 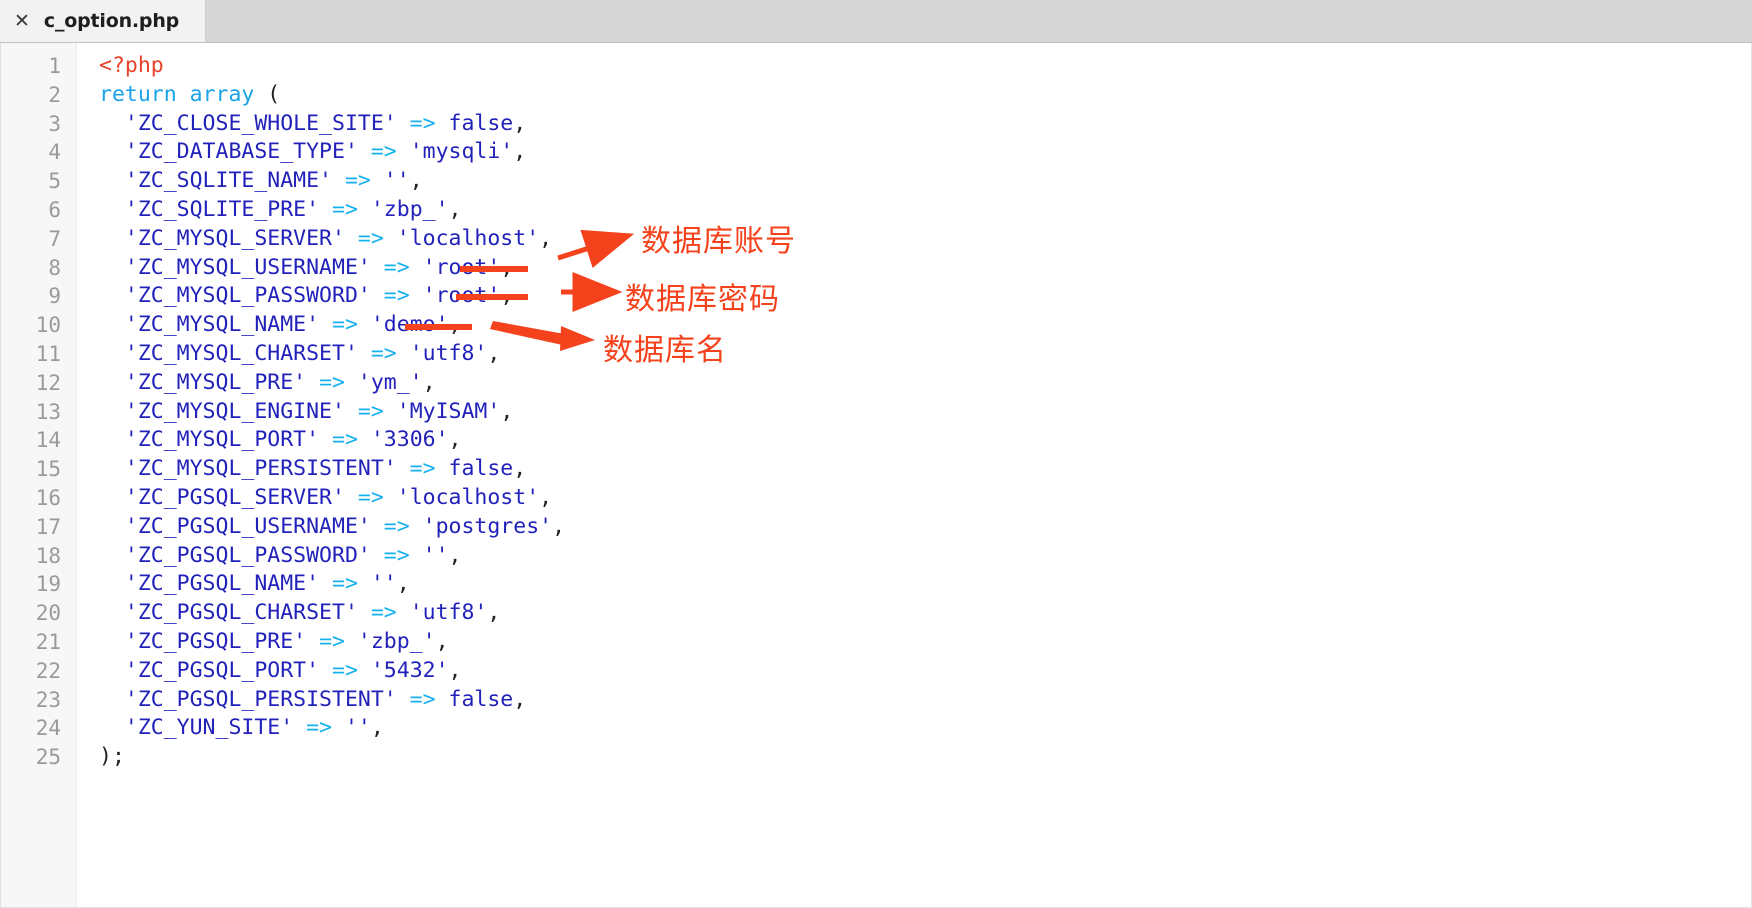 What do you see at coordinates (48, 526) in the screenshot?
I see `line-number: 17` at bounding box center [48, 526].